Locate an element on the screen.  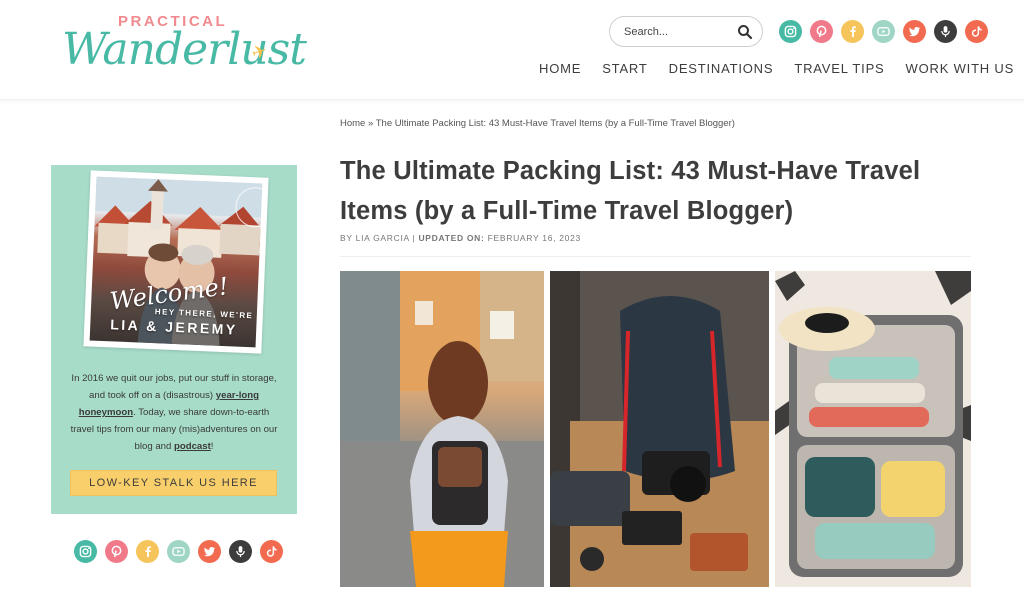
hero-image-packed-suitcase is located at coordinates (873, 429).